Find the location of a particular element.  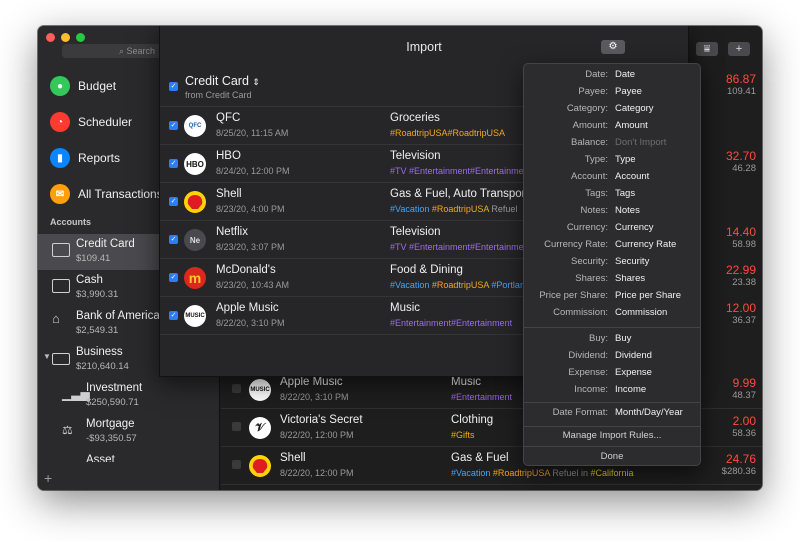

type-value-popup: Expense is located at coordinates (633, 372).